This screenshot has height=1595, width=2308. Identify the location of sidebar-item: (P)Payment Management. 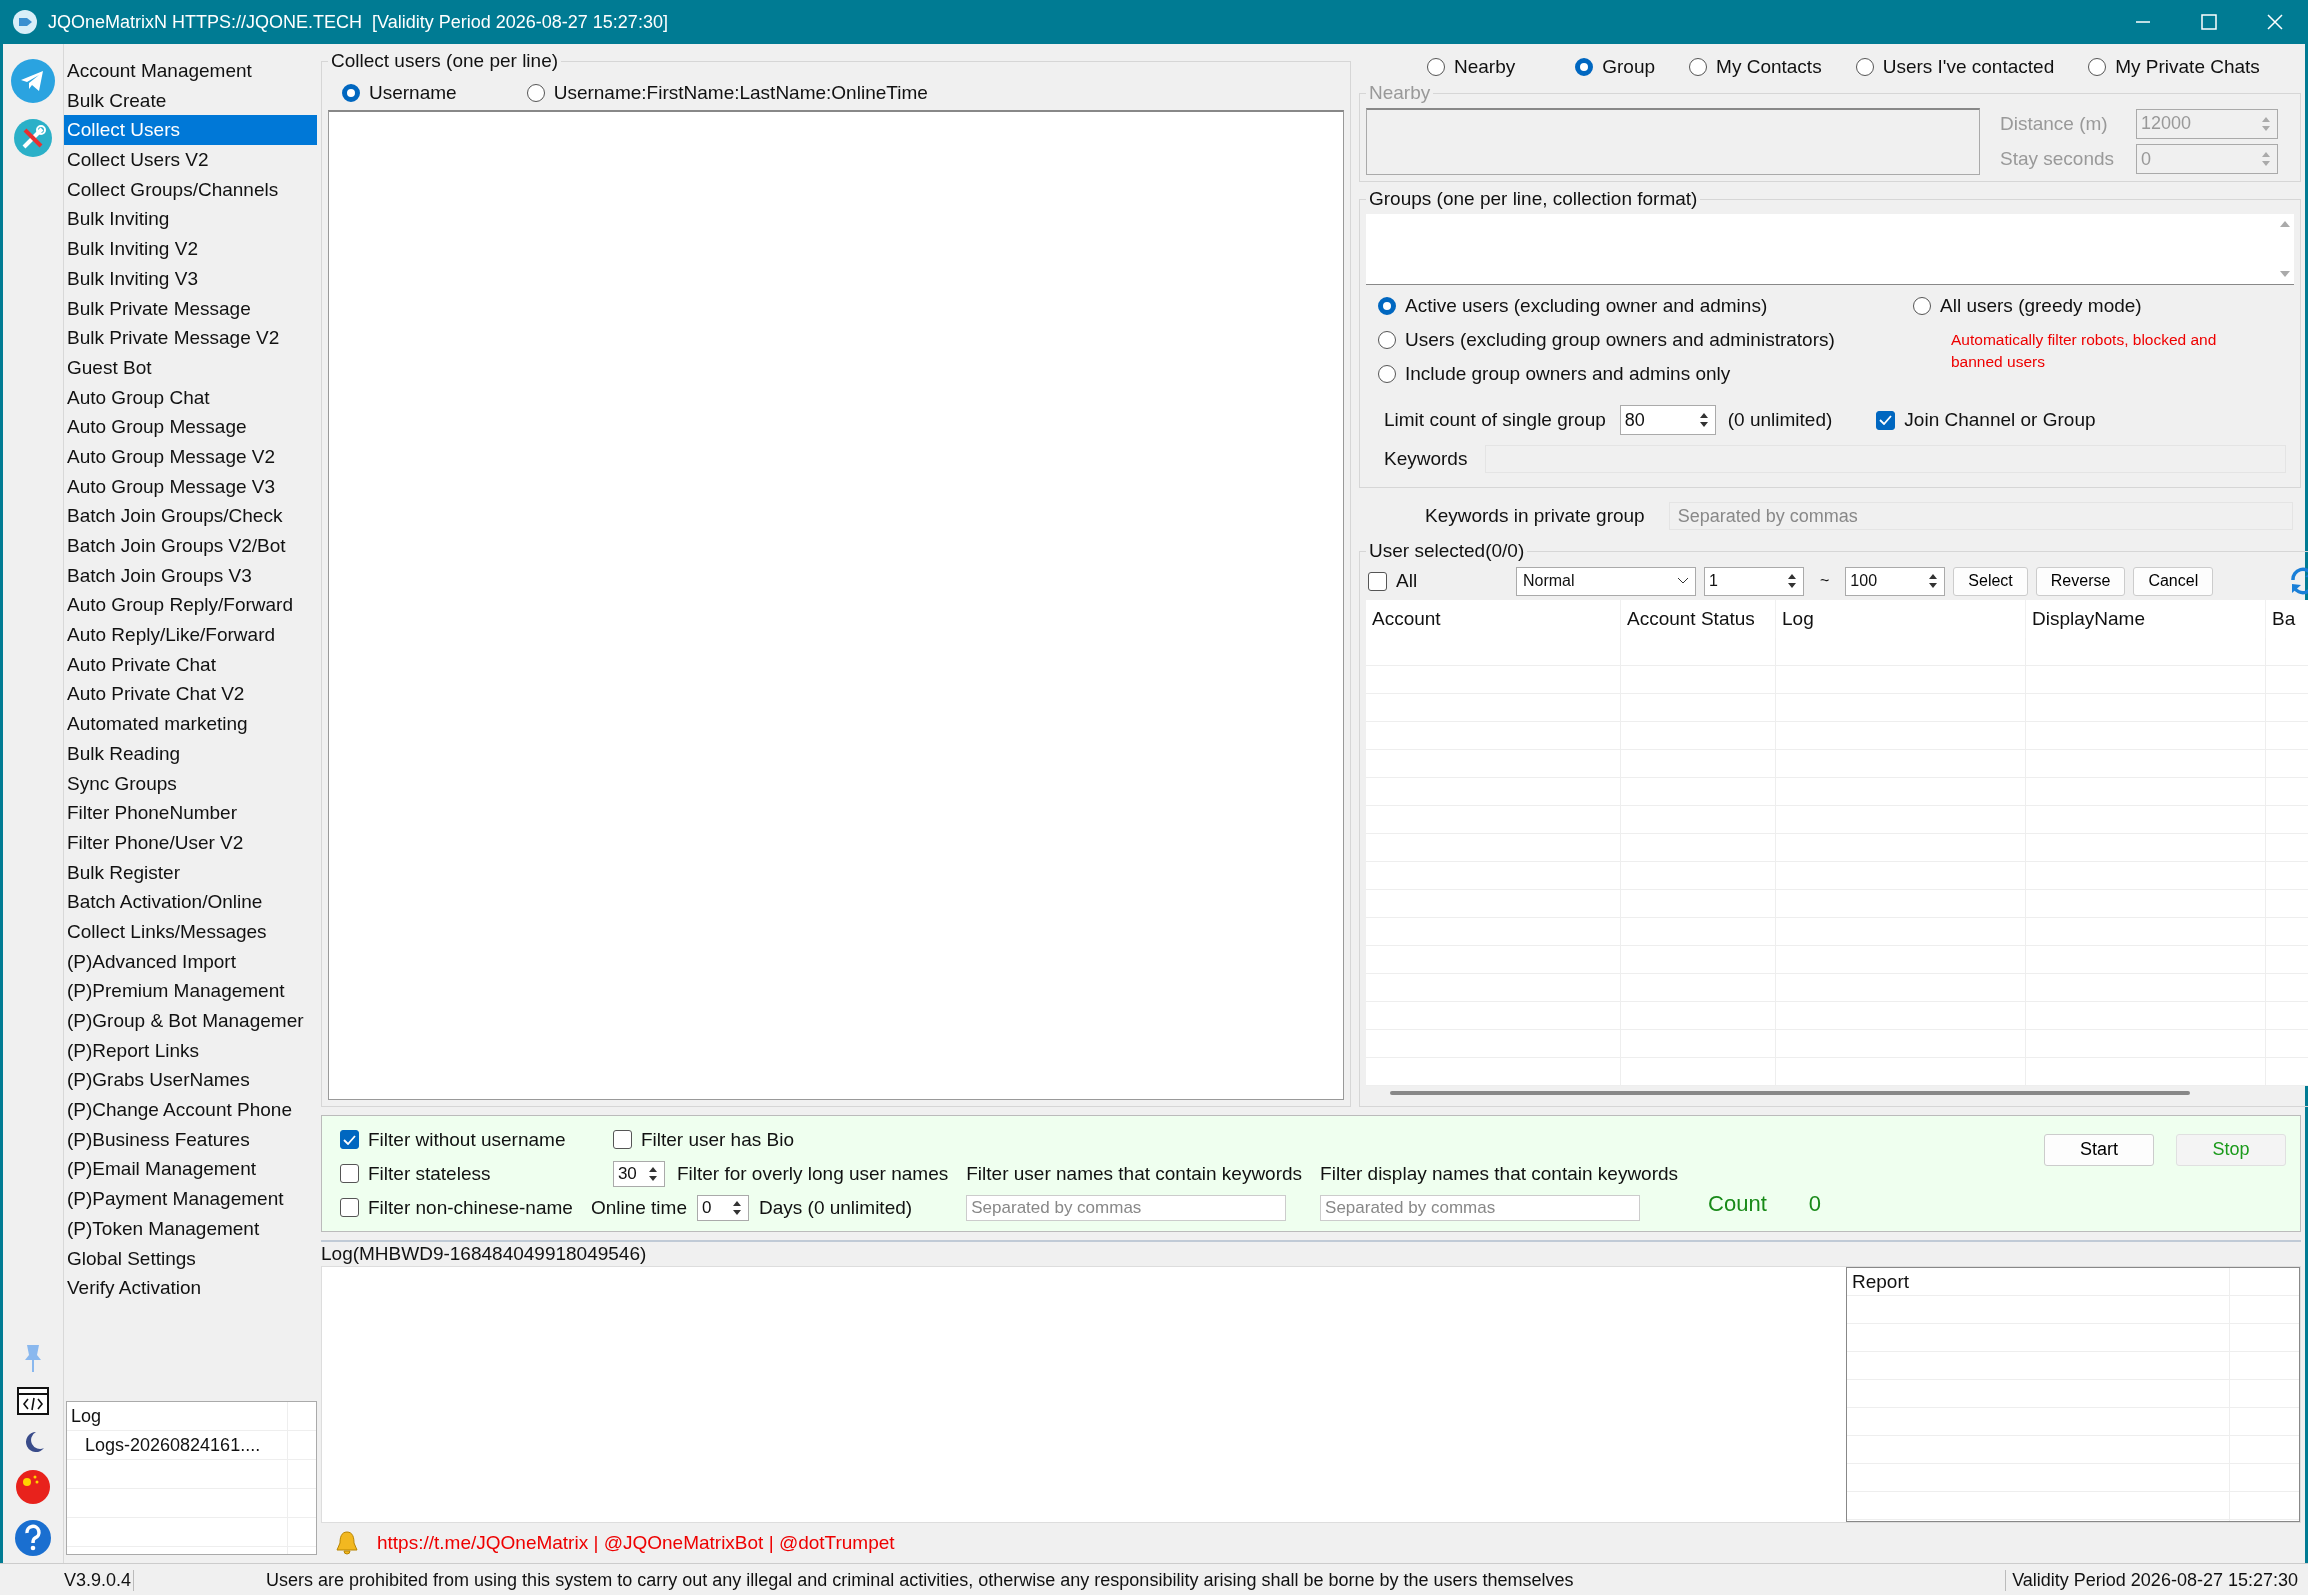
(190, 1199).